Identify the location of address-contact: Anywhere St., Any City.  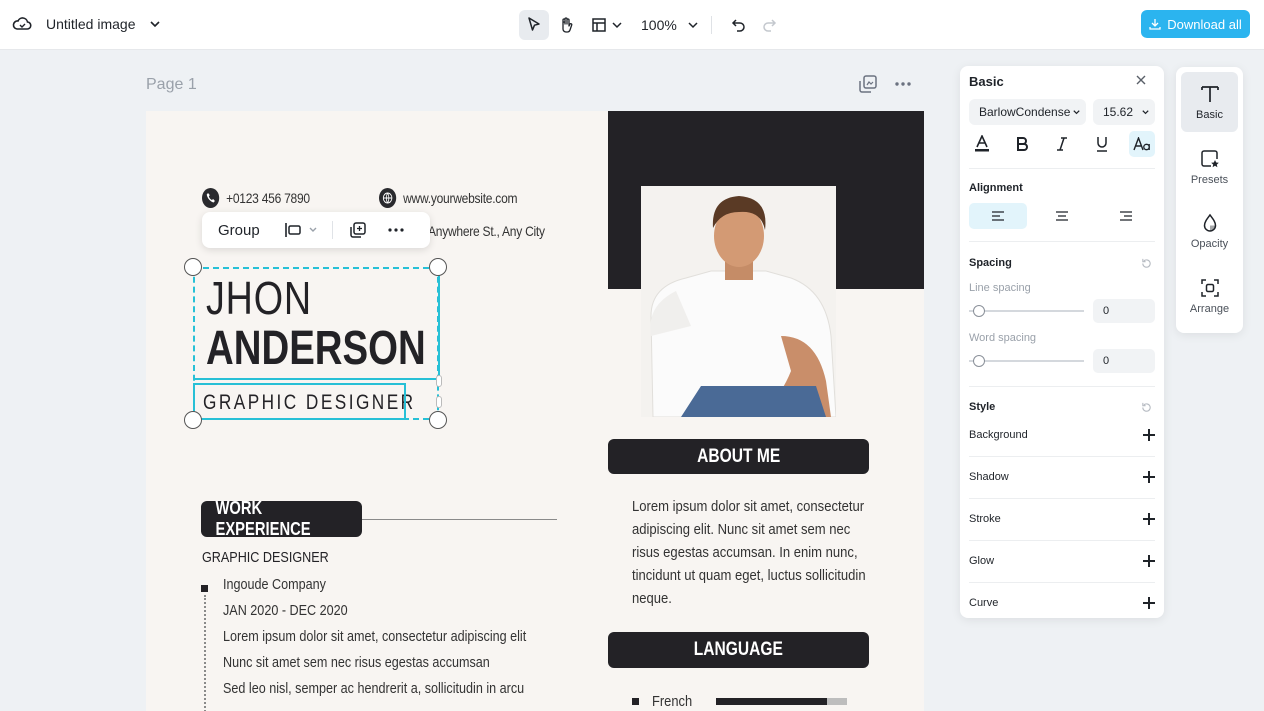
(486, 231).